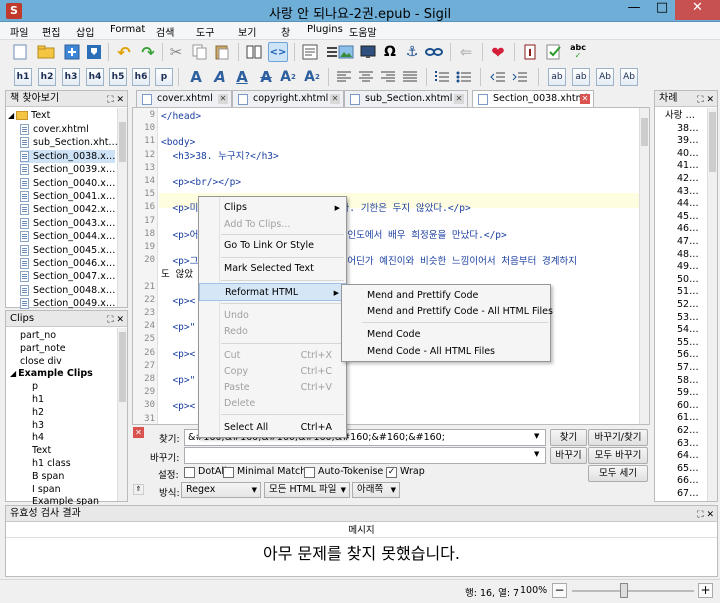  I want to click on menu-plugins: Plugins, so click(325, 29).